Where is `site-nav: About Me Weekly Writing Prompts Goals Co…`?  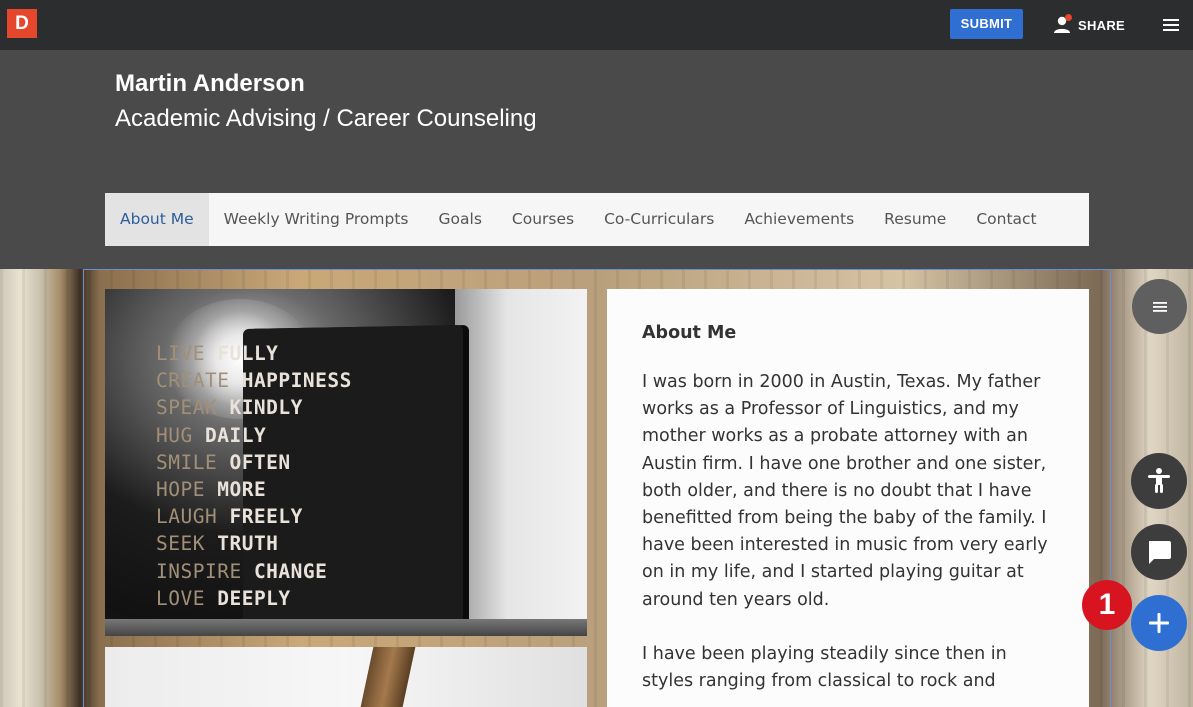 site-nav: About Me Weekly Writing Prompts Goals Co… is located at coordinates (597, 219).